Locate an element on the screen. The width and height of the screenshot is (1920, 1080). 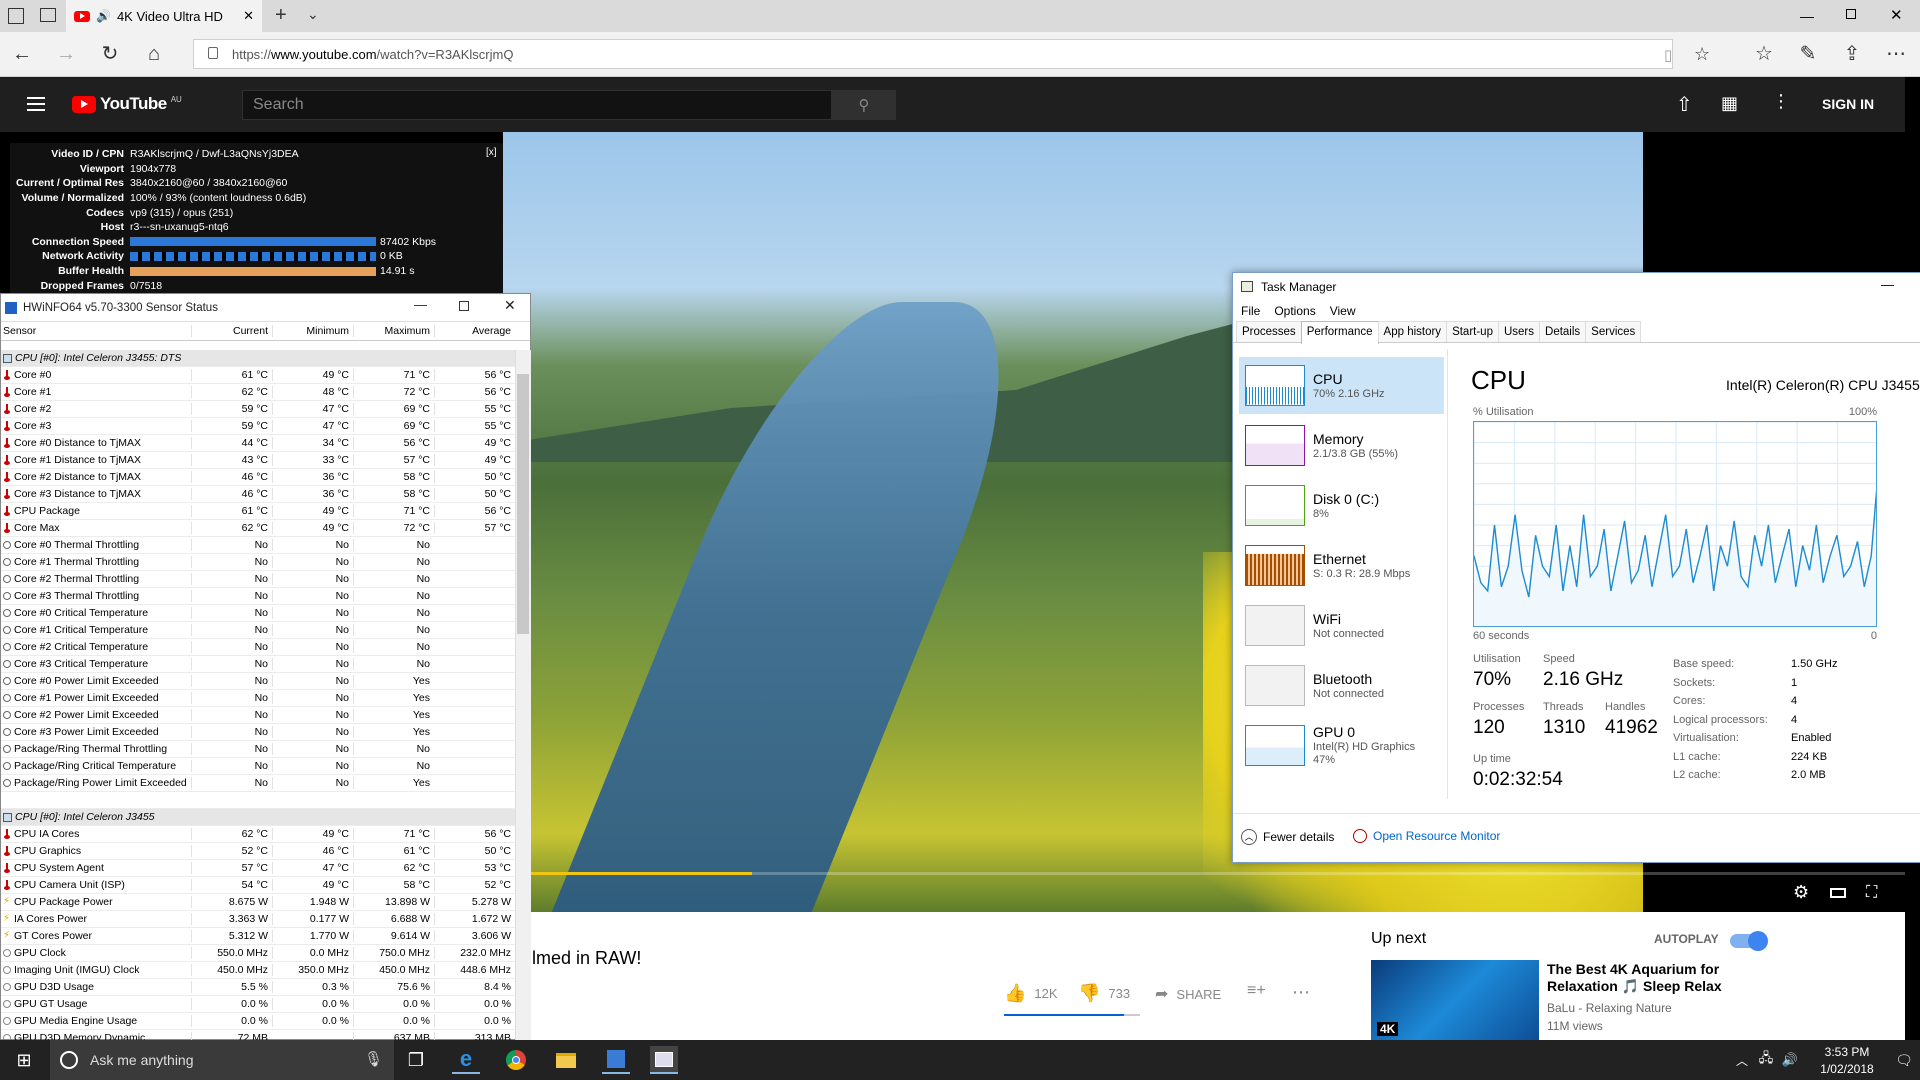
microphone-icon: 🎙 is located at coordinates (373, 1059).